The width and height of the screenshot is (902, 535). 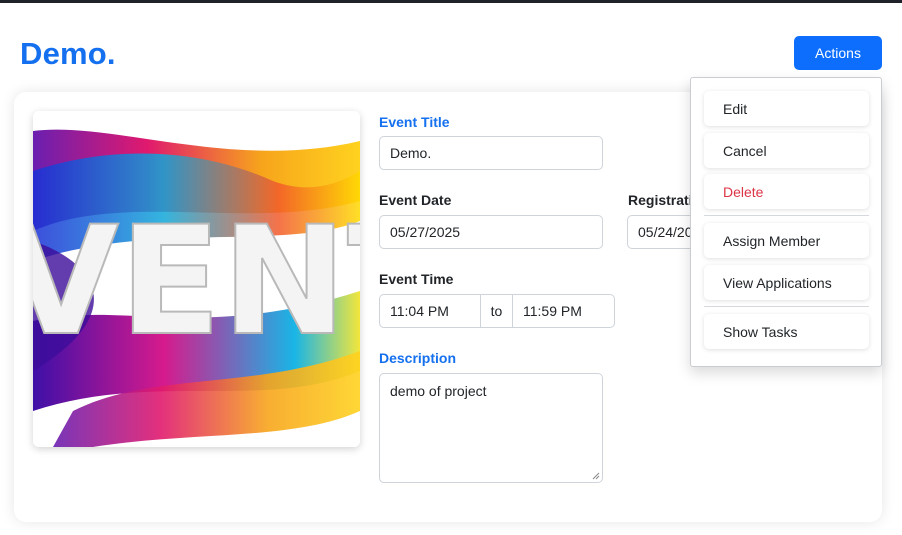 What do you see at coordinates (491, 153) in the screenshot?
I see `event-title-input: Demo.` at bounding box center [491, 153].